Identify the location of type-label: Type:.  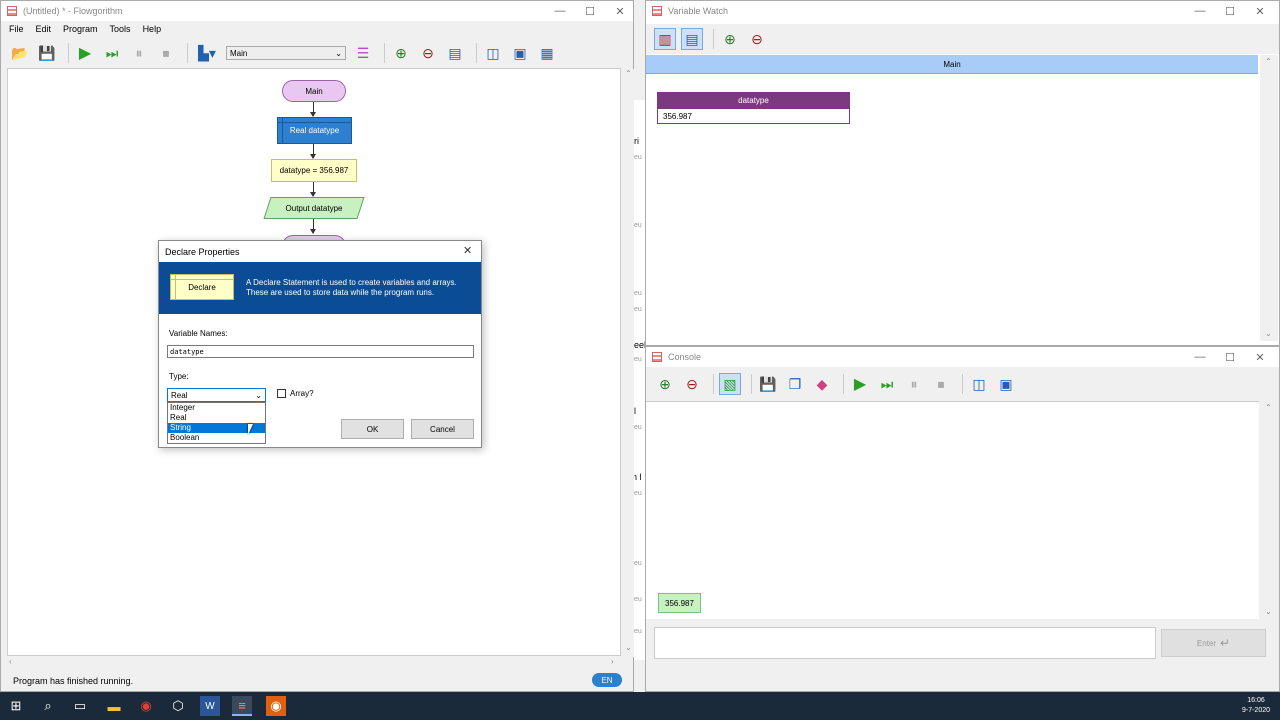
(179, 376).